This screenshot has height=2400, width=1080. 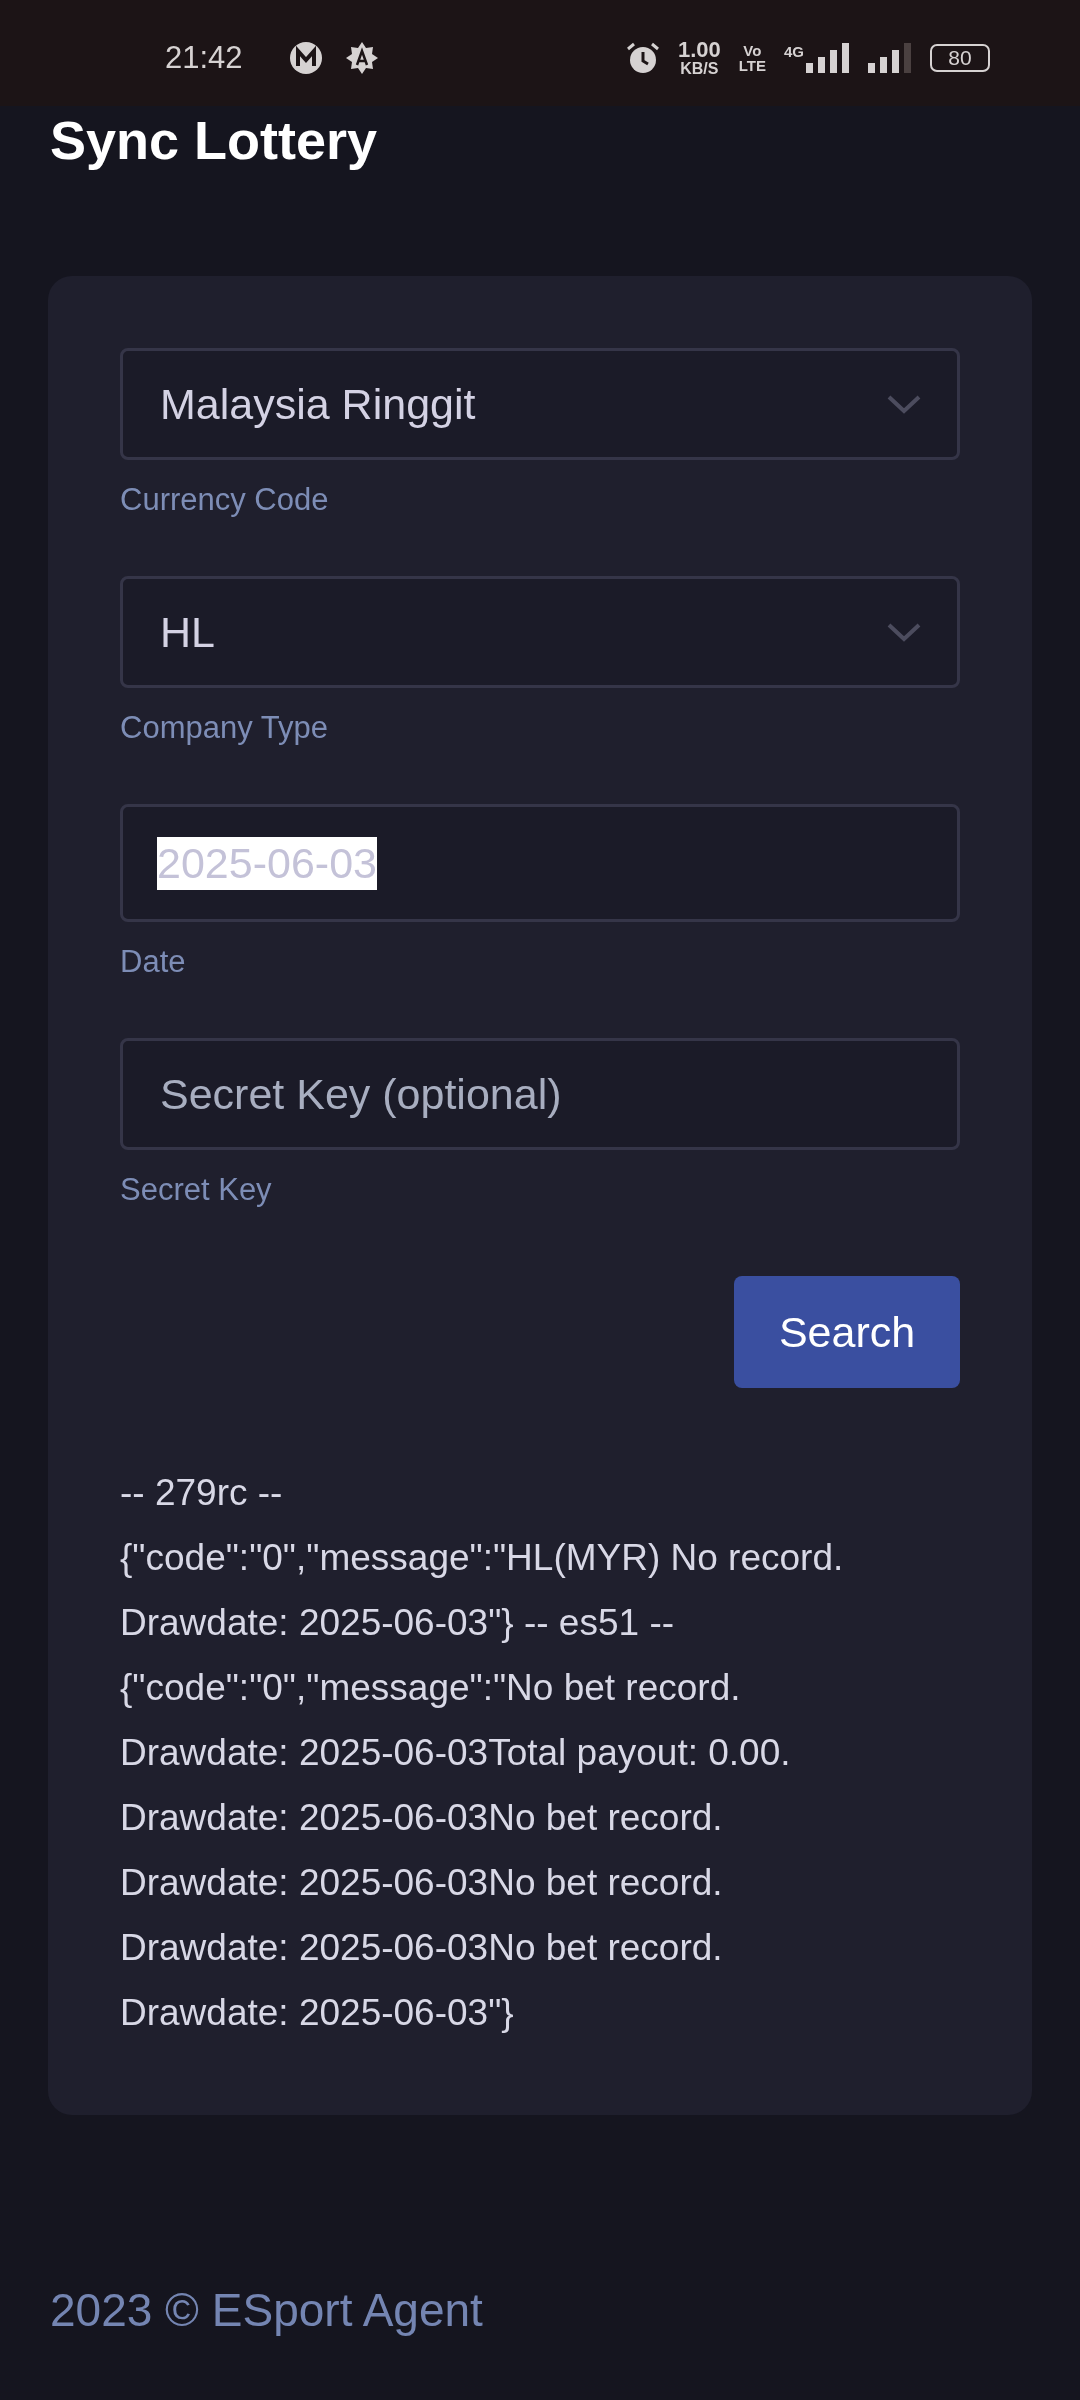 What do you see at coordinates (224, 728) in the screenshot?
I see `field-label: Company Type` at bounding box center [224, 728].